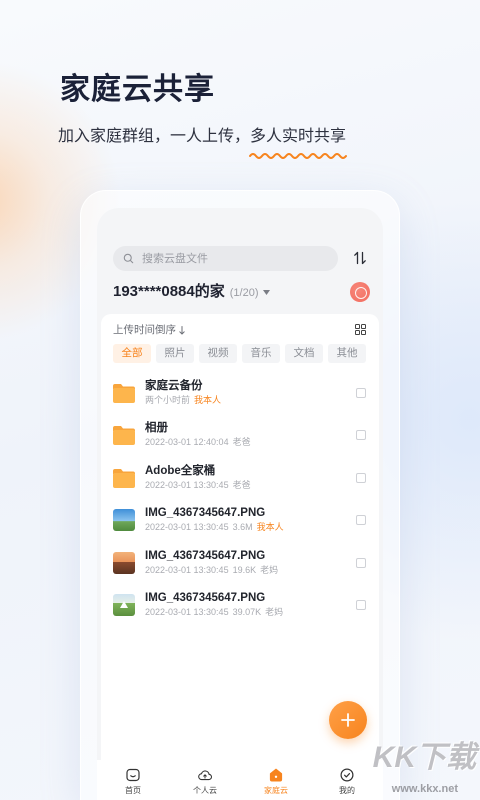 The width and height of the screenshot is (480, 800). I want to click on grid-view-icon, so click(360, 329).